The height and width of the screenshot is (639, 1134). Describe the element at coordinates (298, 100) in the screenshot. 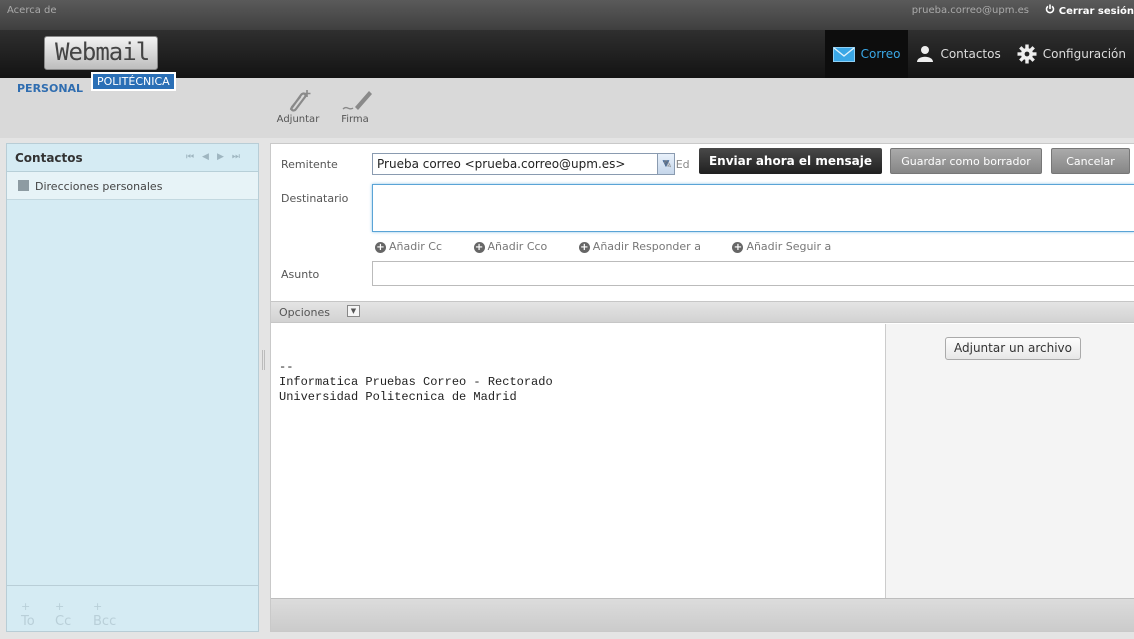

I see `paperclip-icon` at that location.